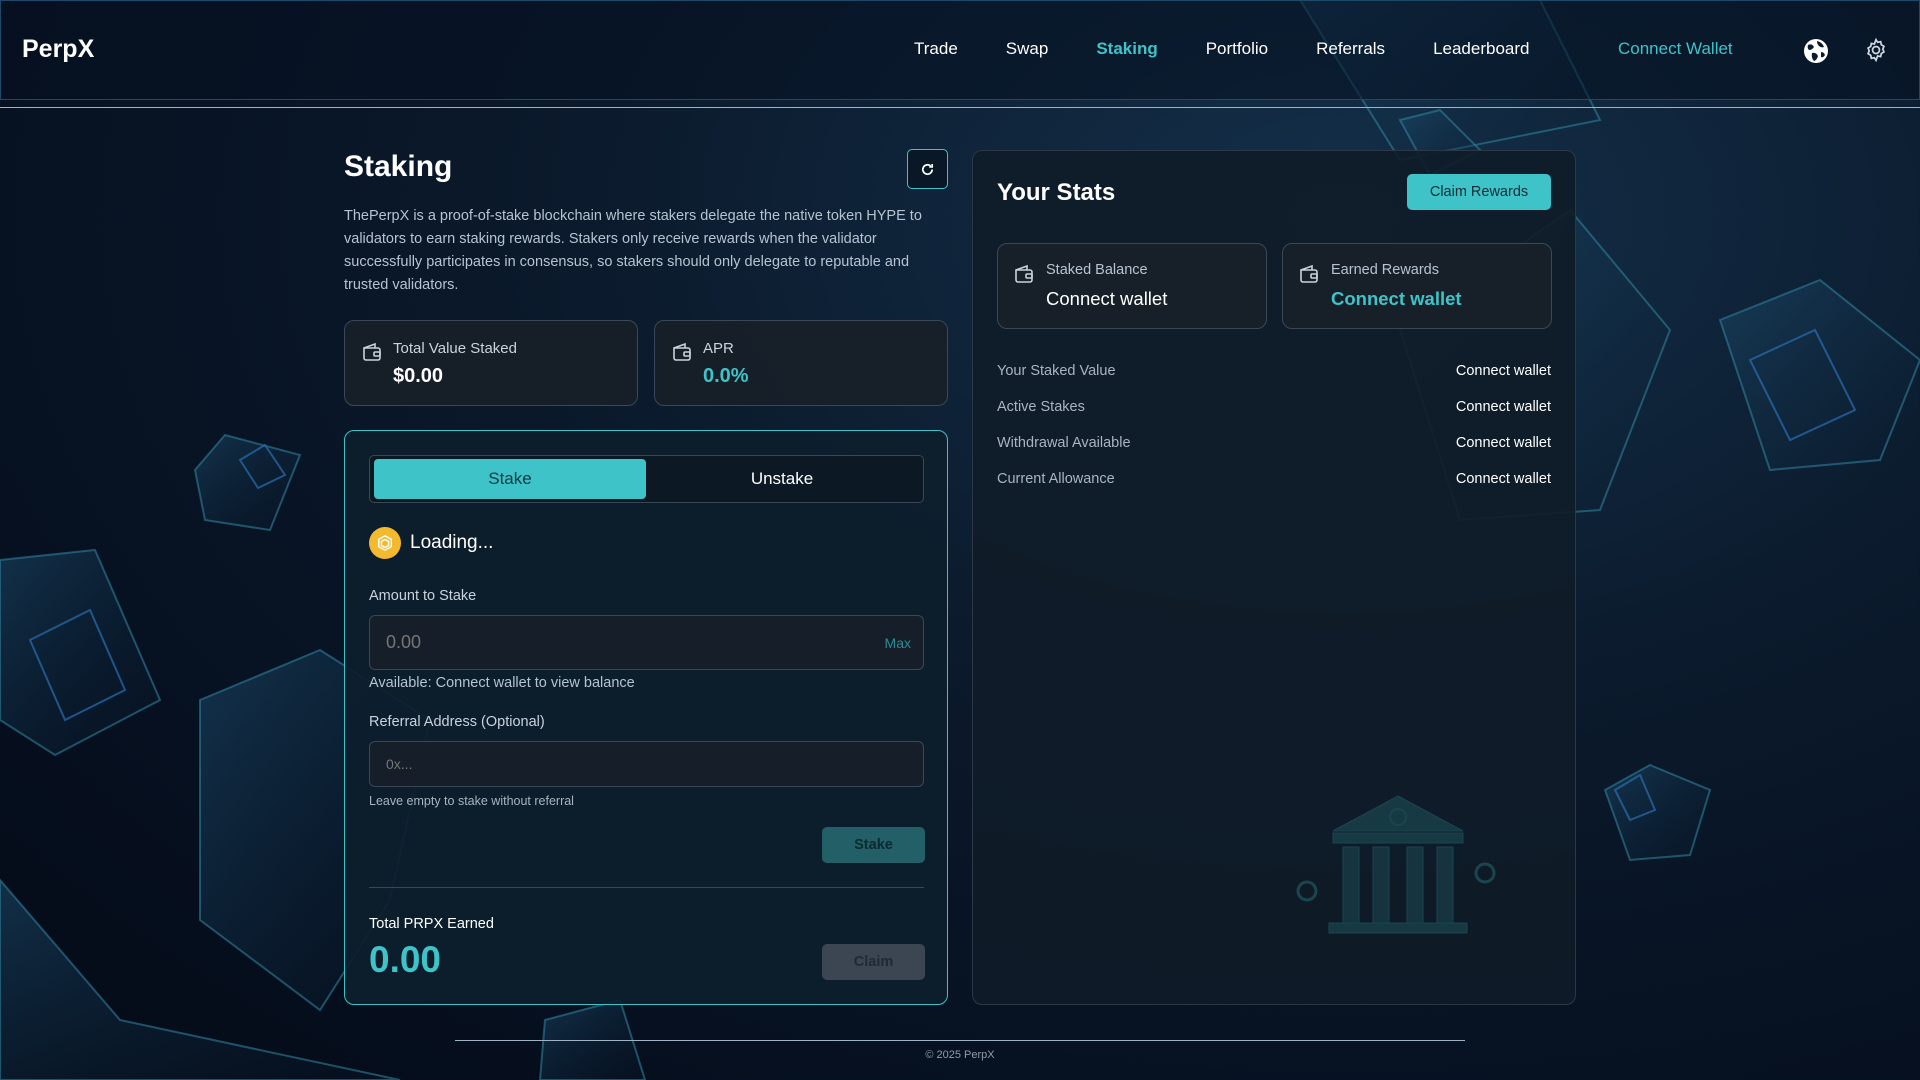  Describe the element at coordinates (1479, 192) in the screenshot. I see `claim-rewards-button: Claim Rewards` at that location.